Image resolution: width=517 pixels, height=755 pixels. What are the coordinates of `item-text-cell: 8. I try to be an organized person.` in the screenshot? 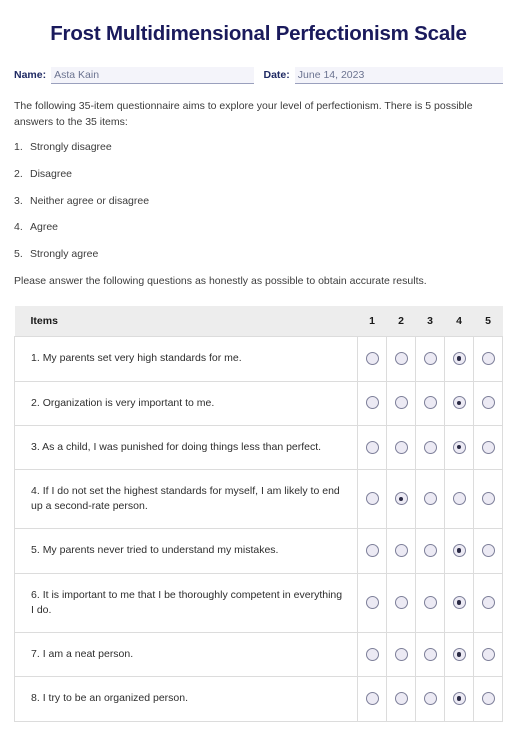 It's located at (186, 699).